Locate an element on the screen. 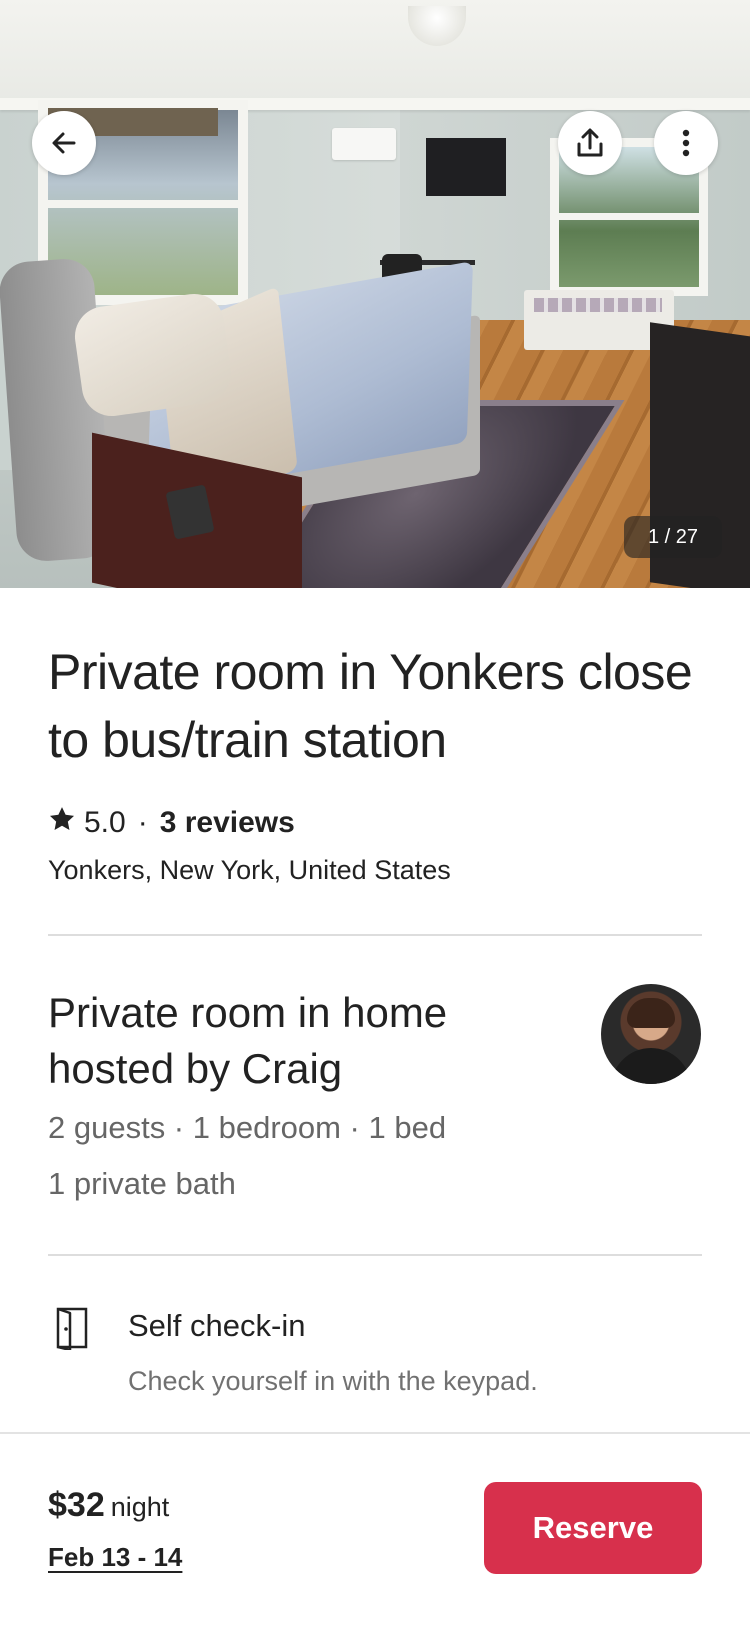 The image size is (750, 1626). more-vertical-icon is located at coordinates (686, 143).